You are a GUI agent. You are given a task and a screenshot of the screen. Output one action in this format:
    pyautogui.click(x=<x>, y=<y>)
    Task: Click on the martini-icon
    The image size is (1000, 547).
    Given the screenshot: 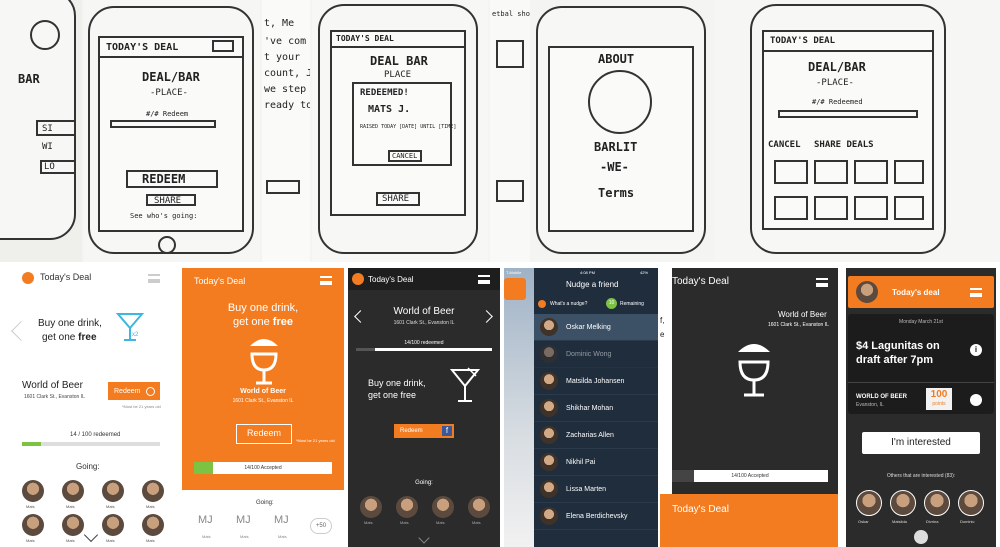 What is the action you would take?
    pyautogui.click(x=465, y=384)
    